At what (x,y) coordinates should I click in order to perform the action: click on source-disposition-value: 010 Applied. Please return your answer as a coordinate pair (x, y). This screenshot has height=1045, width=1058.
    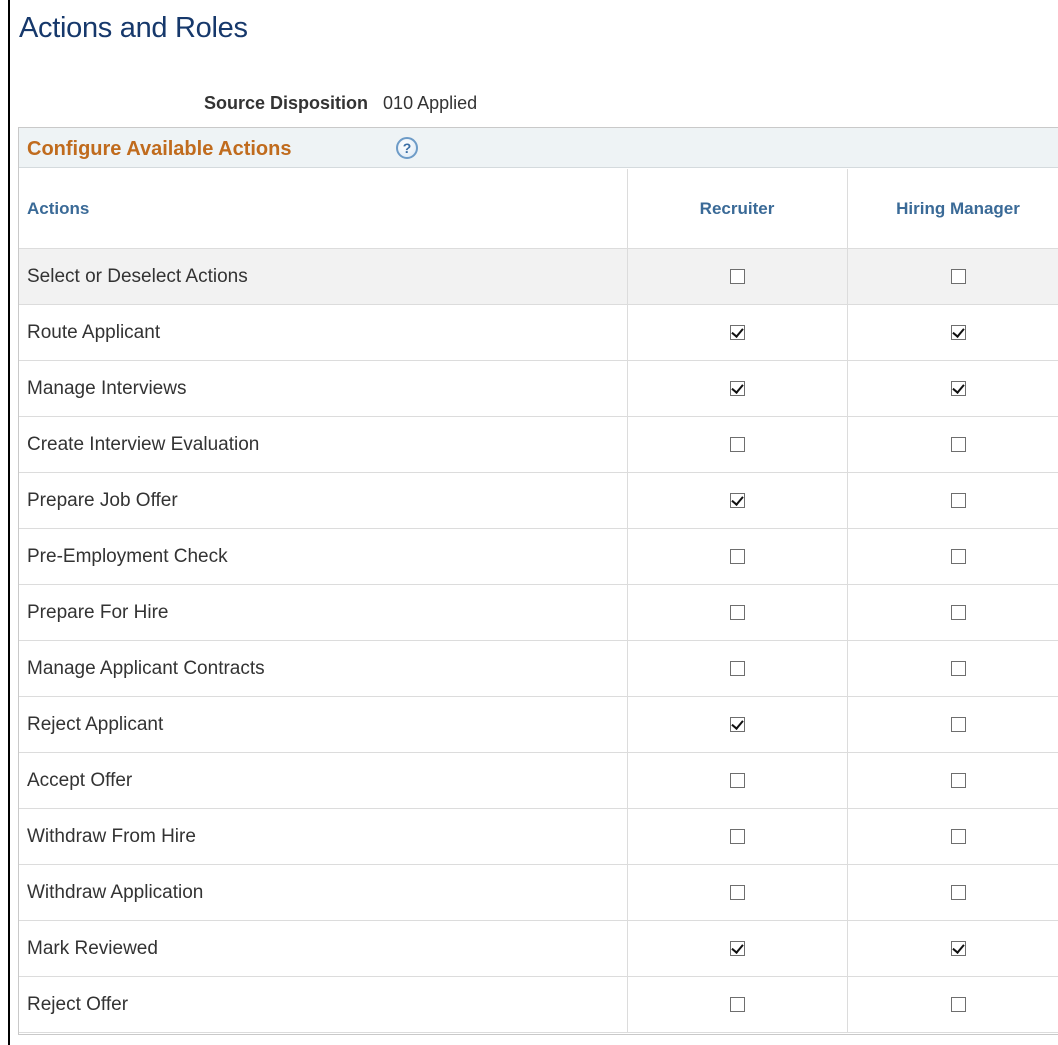
    Looking at the image, I should click on (430, 103).